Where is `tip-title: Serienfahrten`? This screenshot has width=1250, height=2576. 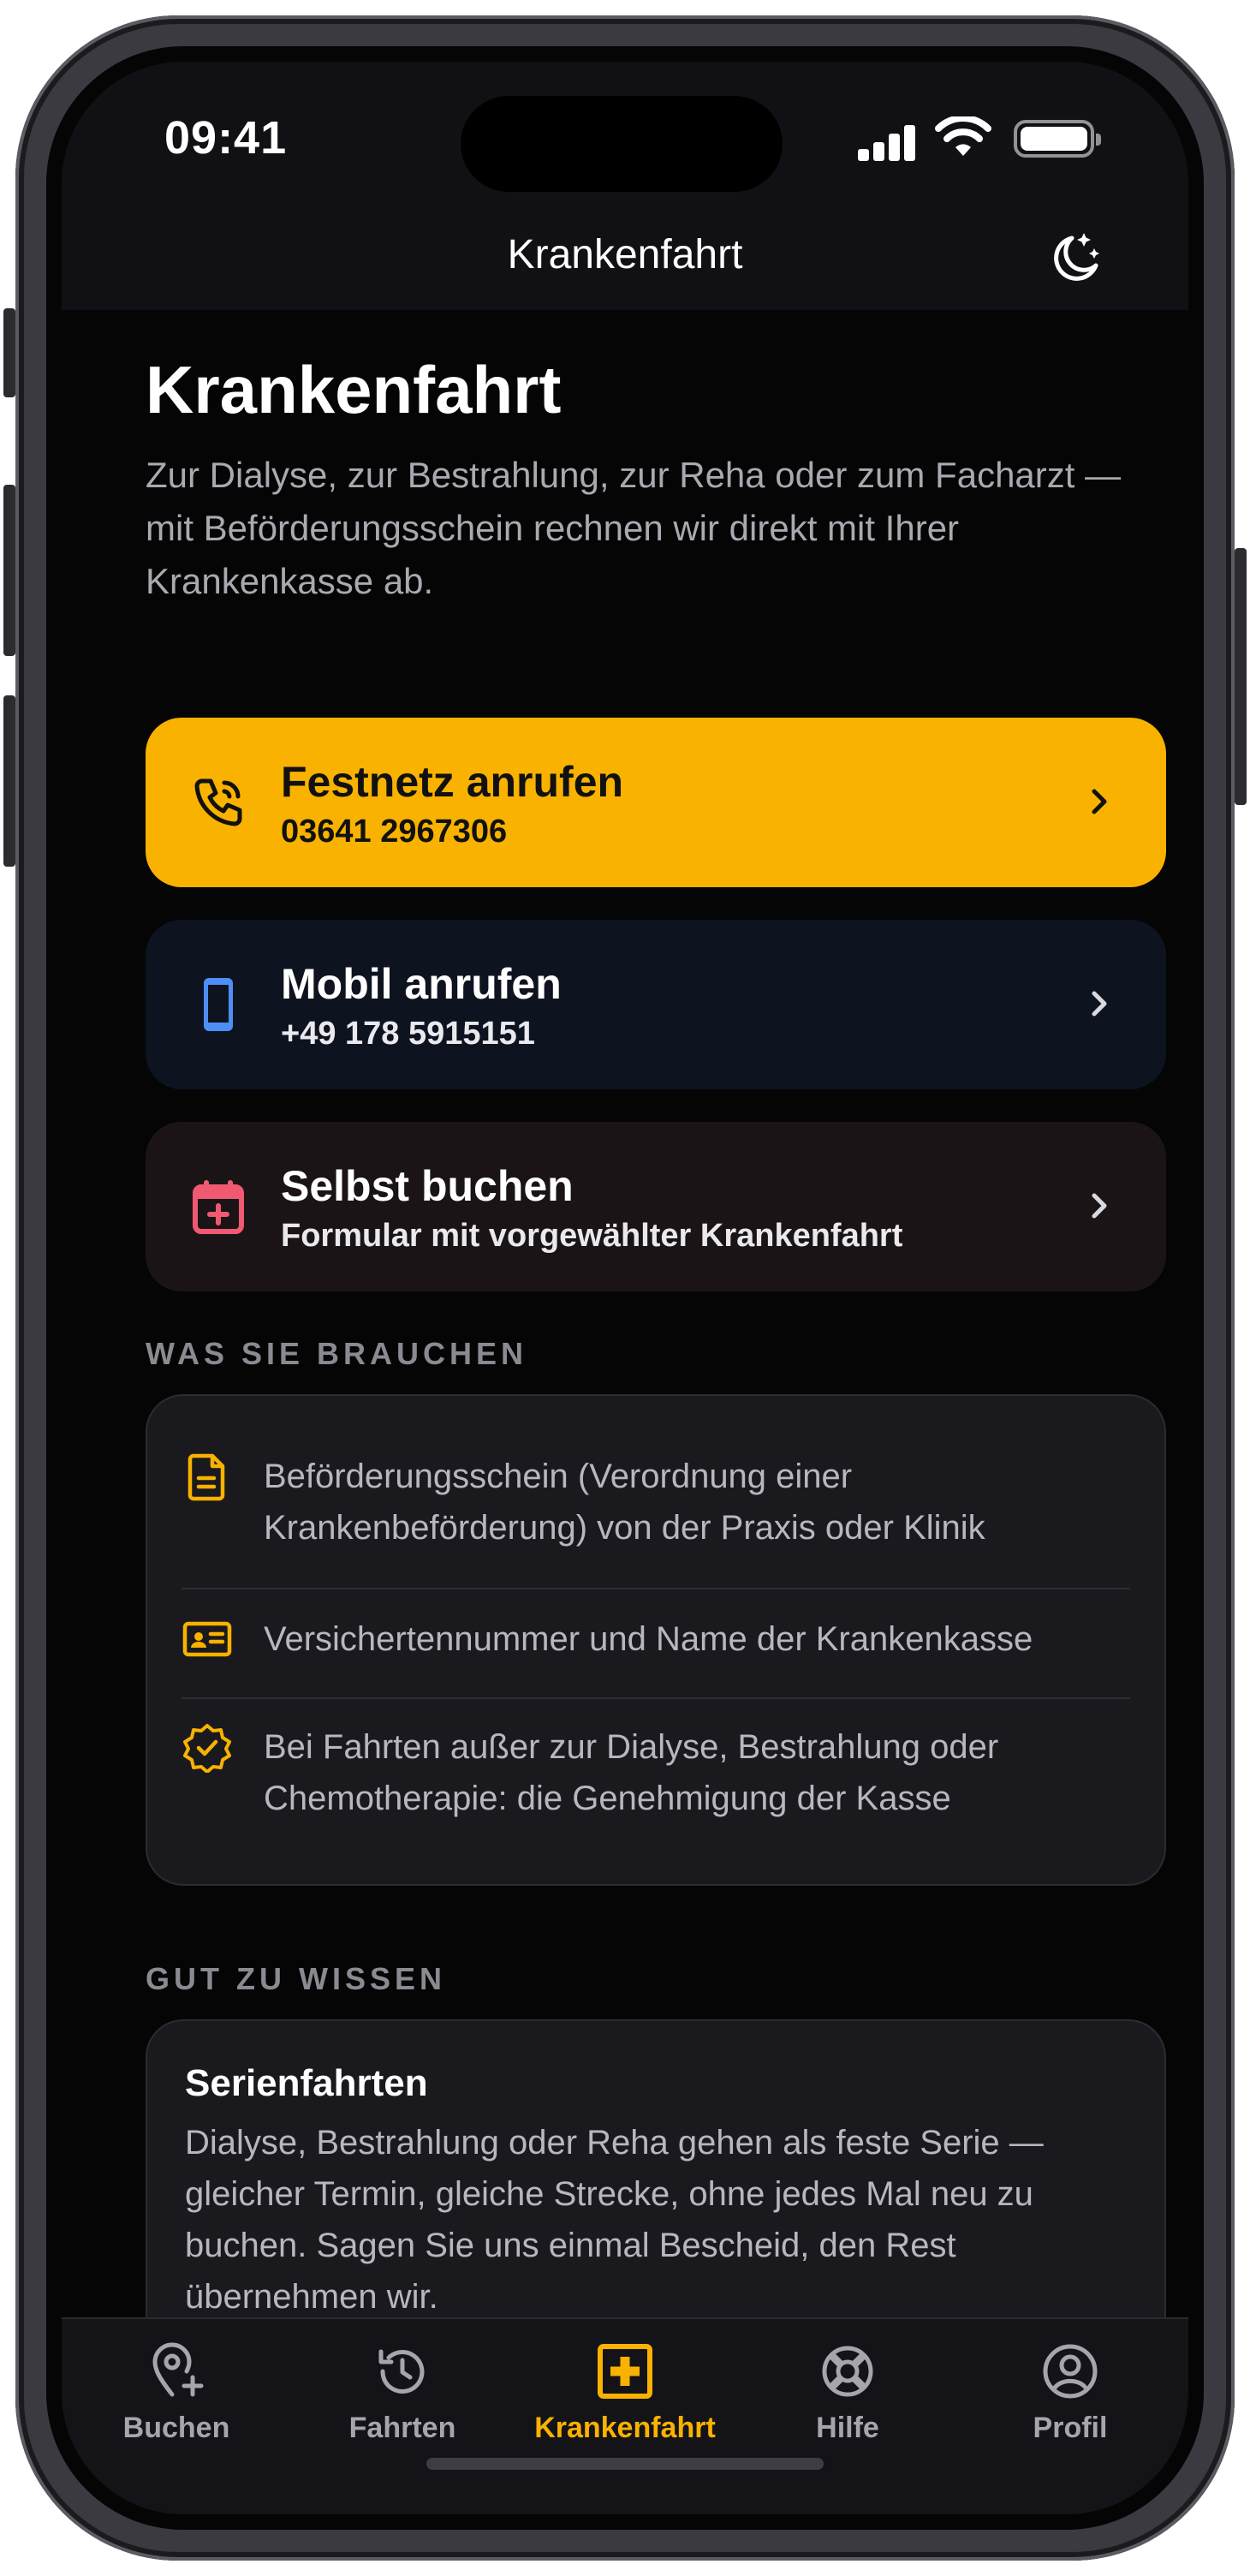 tip-title: Serienfahrten is located at coordinates (306, 2083).